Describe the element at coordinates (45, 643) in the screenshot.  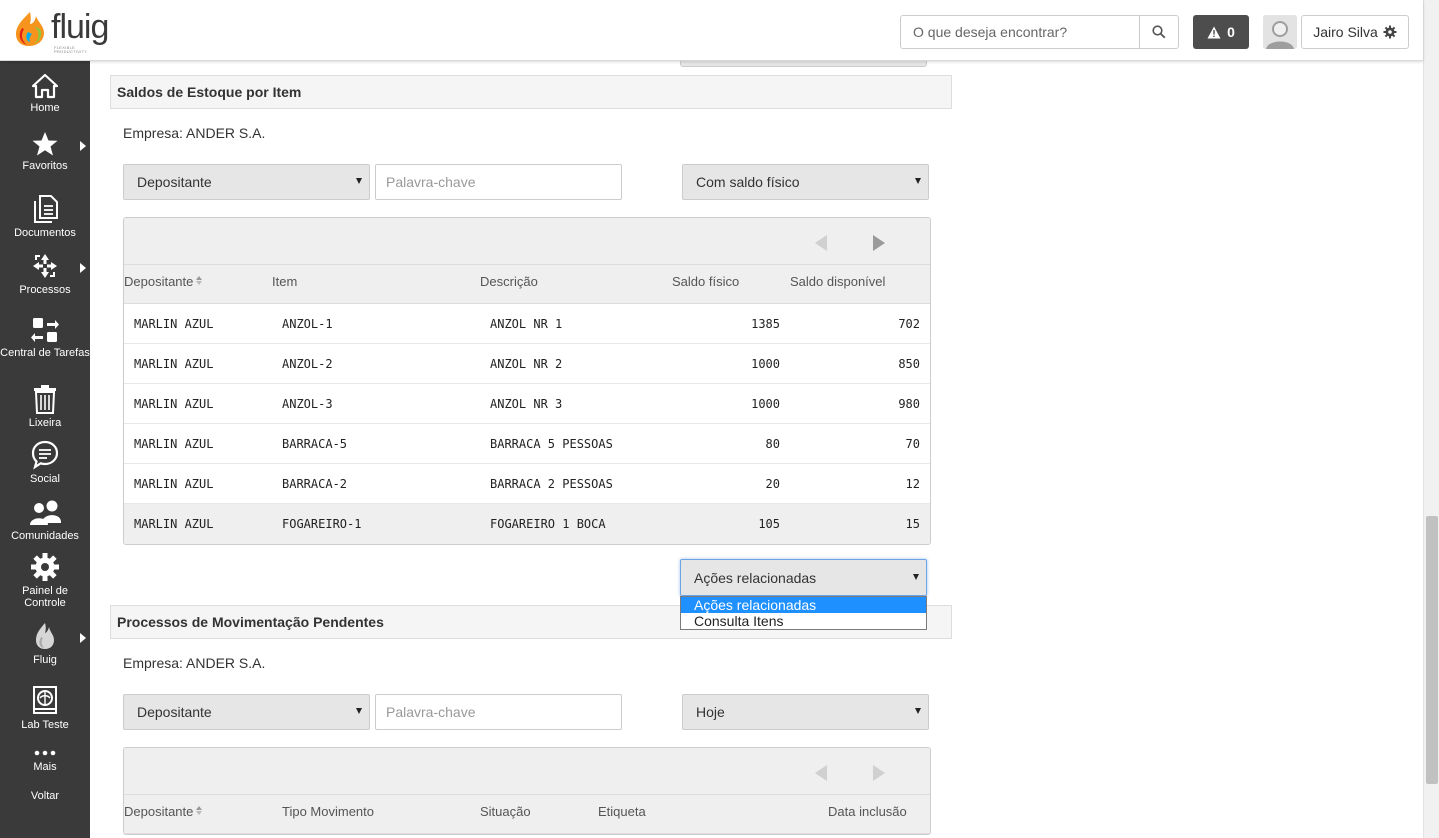
I see `sidebar-item-fluig: Fluig` at that location.